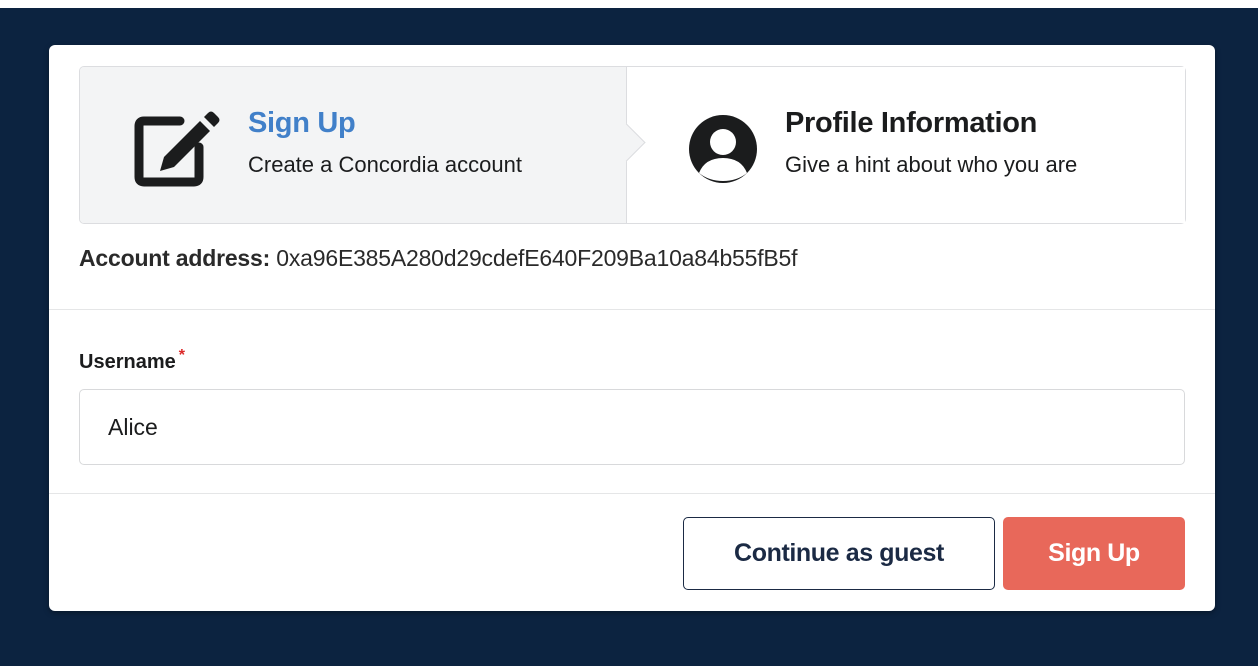  I want to click on step-sign-up-text: Sign Up Create a Concordia account, so click(385, 141).